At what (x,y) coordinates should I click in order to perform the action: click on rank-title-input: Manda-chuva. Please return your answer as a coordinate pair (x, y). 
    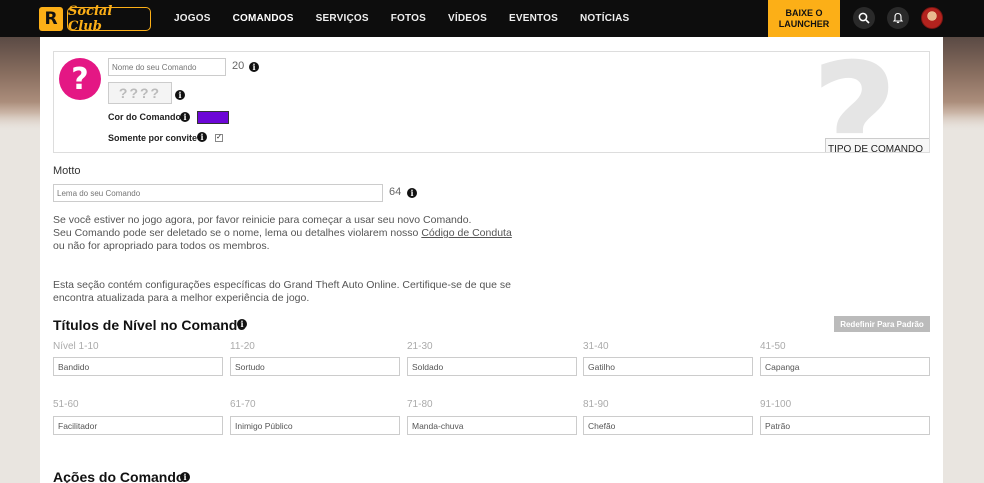
    Looking at the image, I should click on (492, 425).